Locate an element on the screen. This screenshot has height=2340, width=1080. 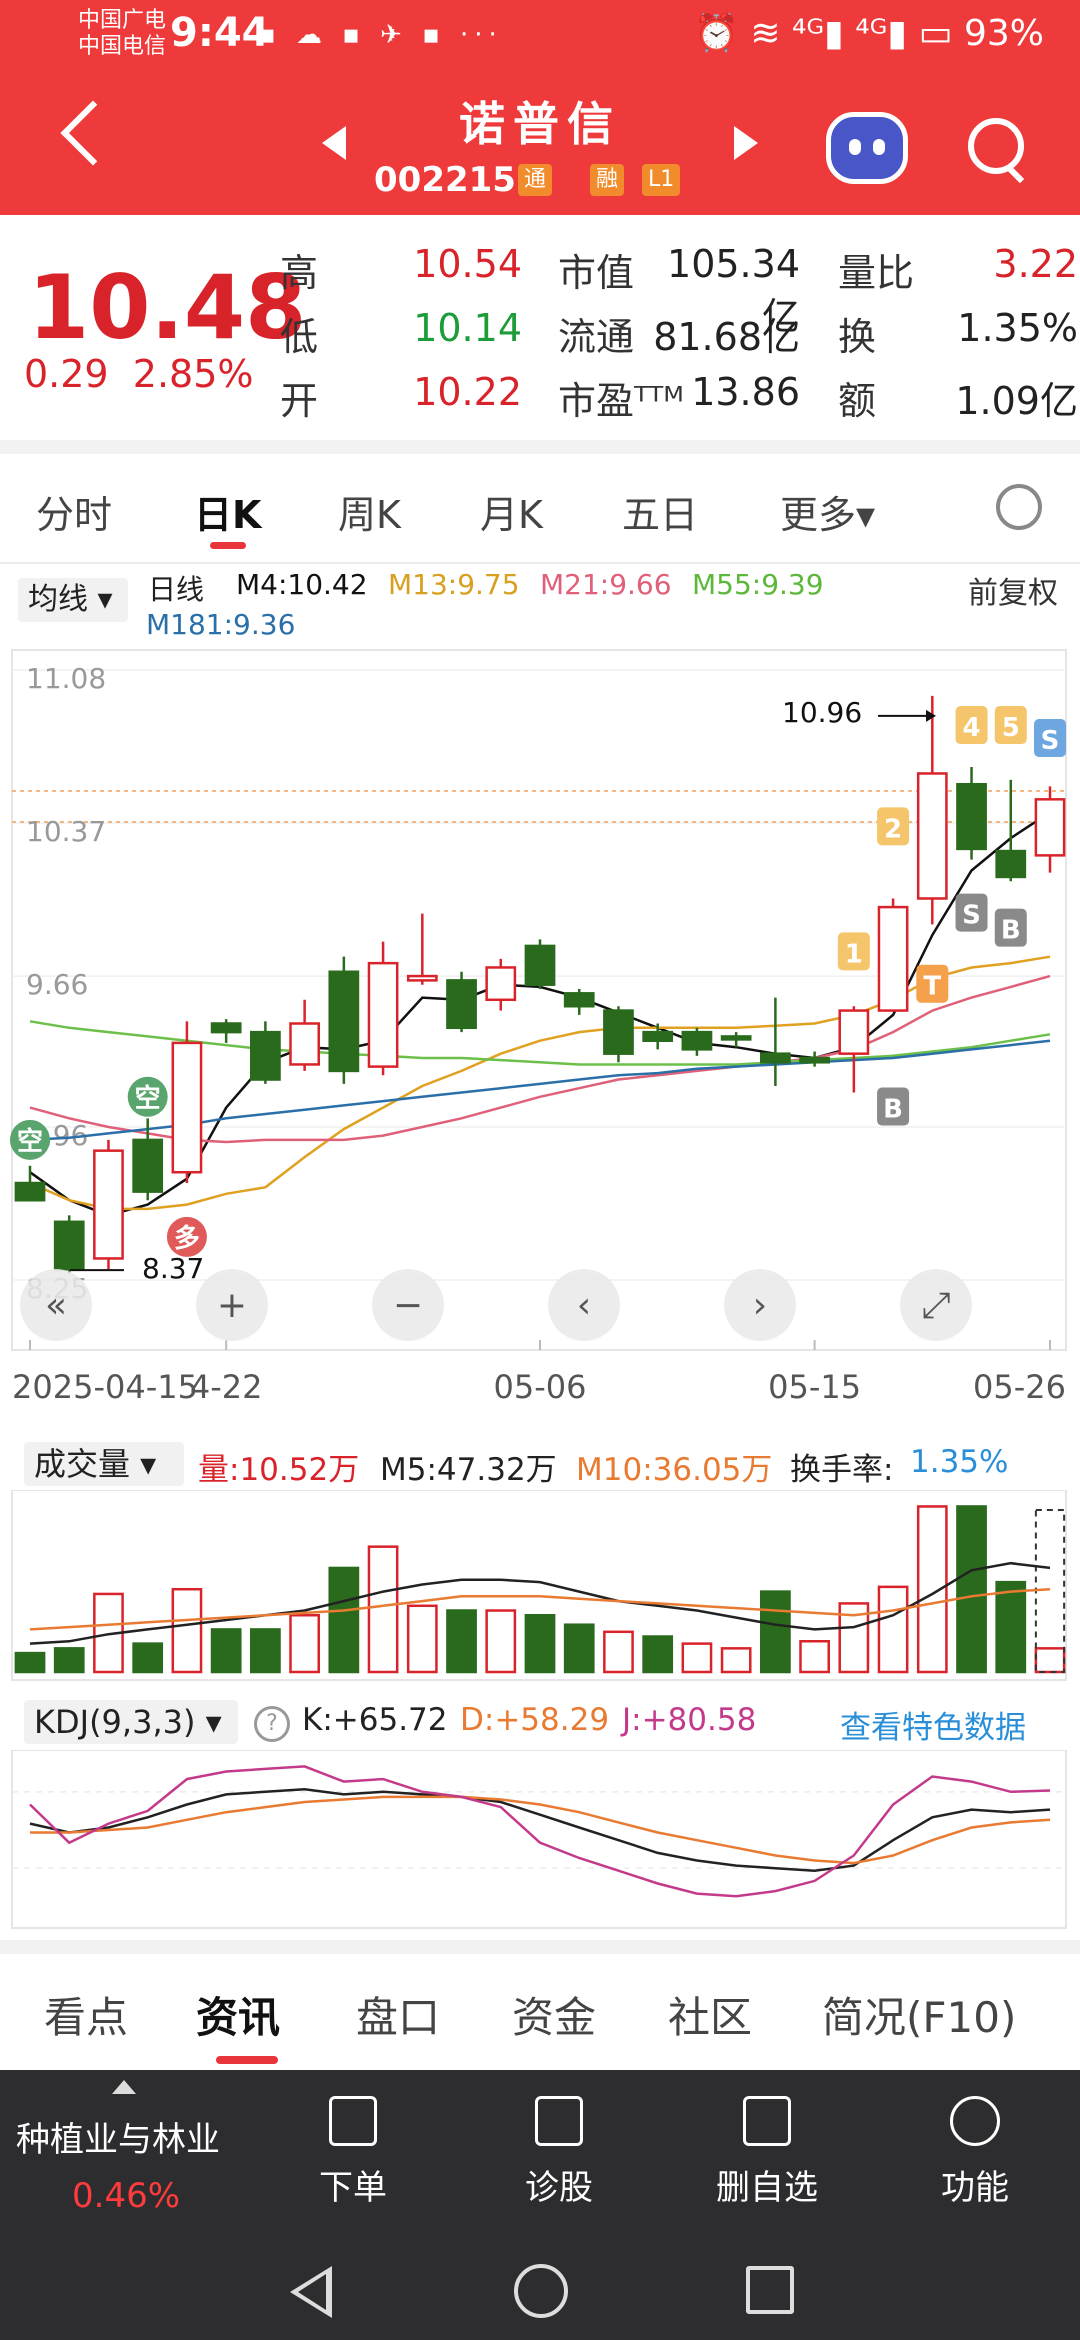
turnover-value: 1.35% is located at coordinates (959, 1462).